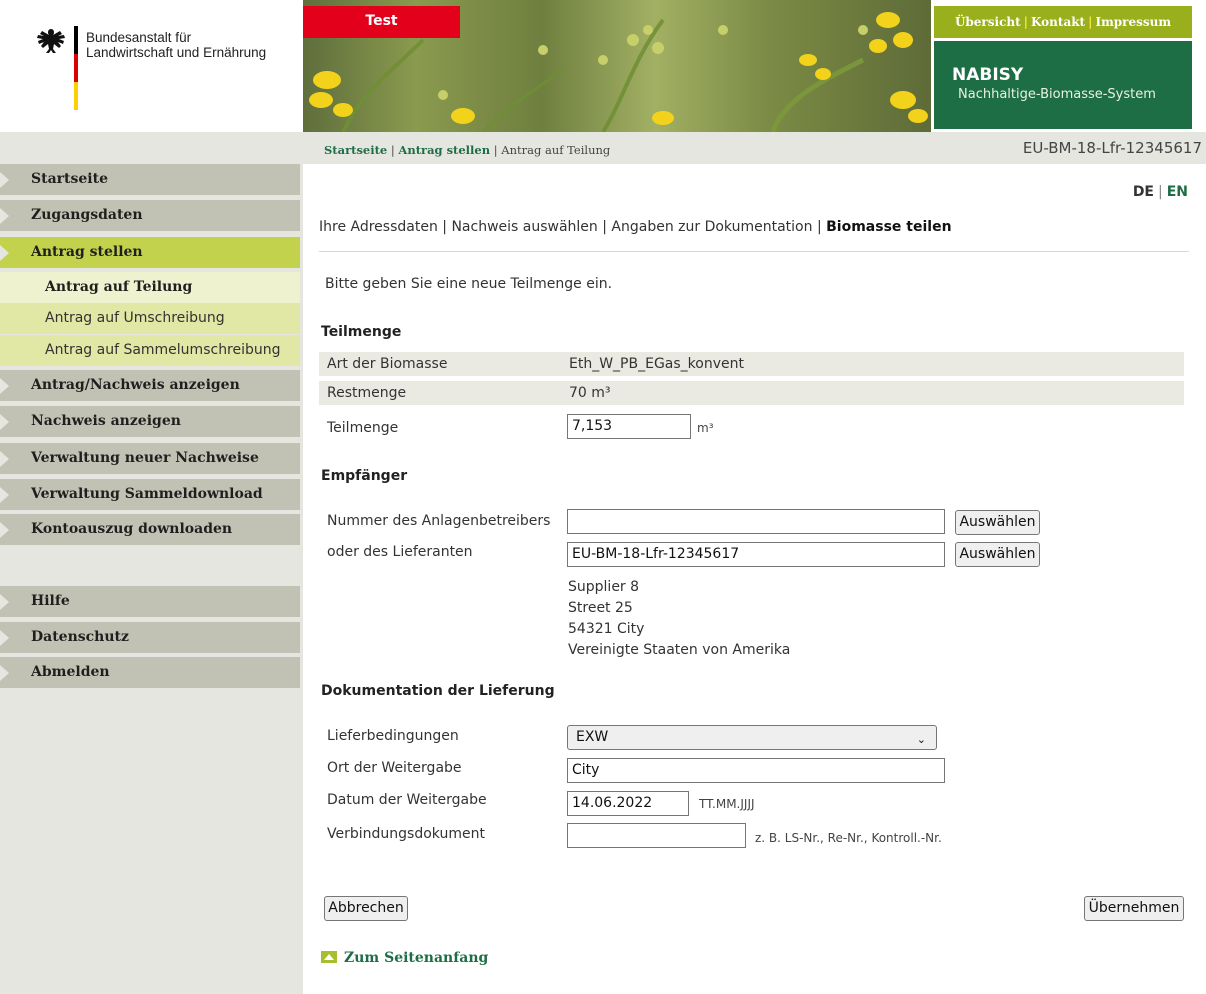 Image resolution: width=1206 pixels, height=994 pixels. What do you see at coordinates (361, 332) in the screenshot?
I see `section-heading-teilmenge: Teilmenge` at bounding box center [361, 332].